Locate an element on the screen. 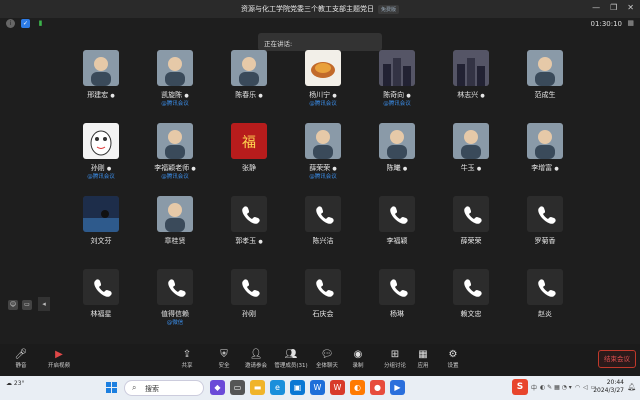 This screenshot has height=400, width=640. manage-label: 管理成员(31) is located at coordinates (291, 366).